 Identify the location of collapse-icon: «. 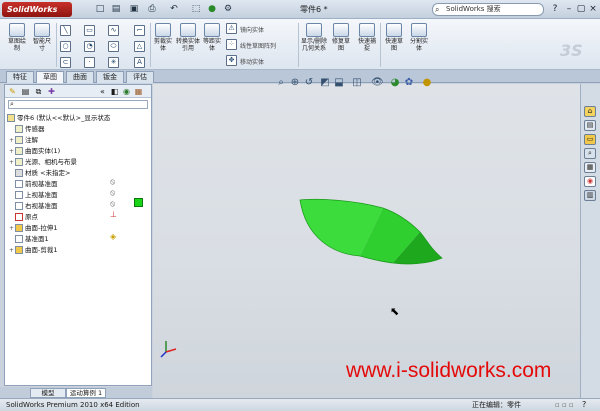
(102, 91).